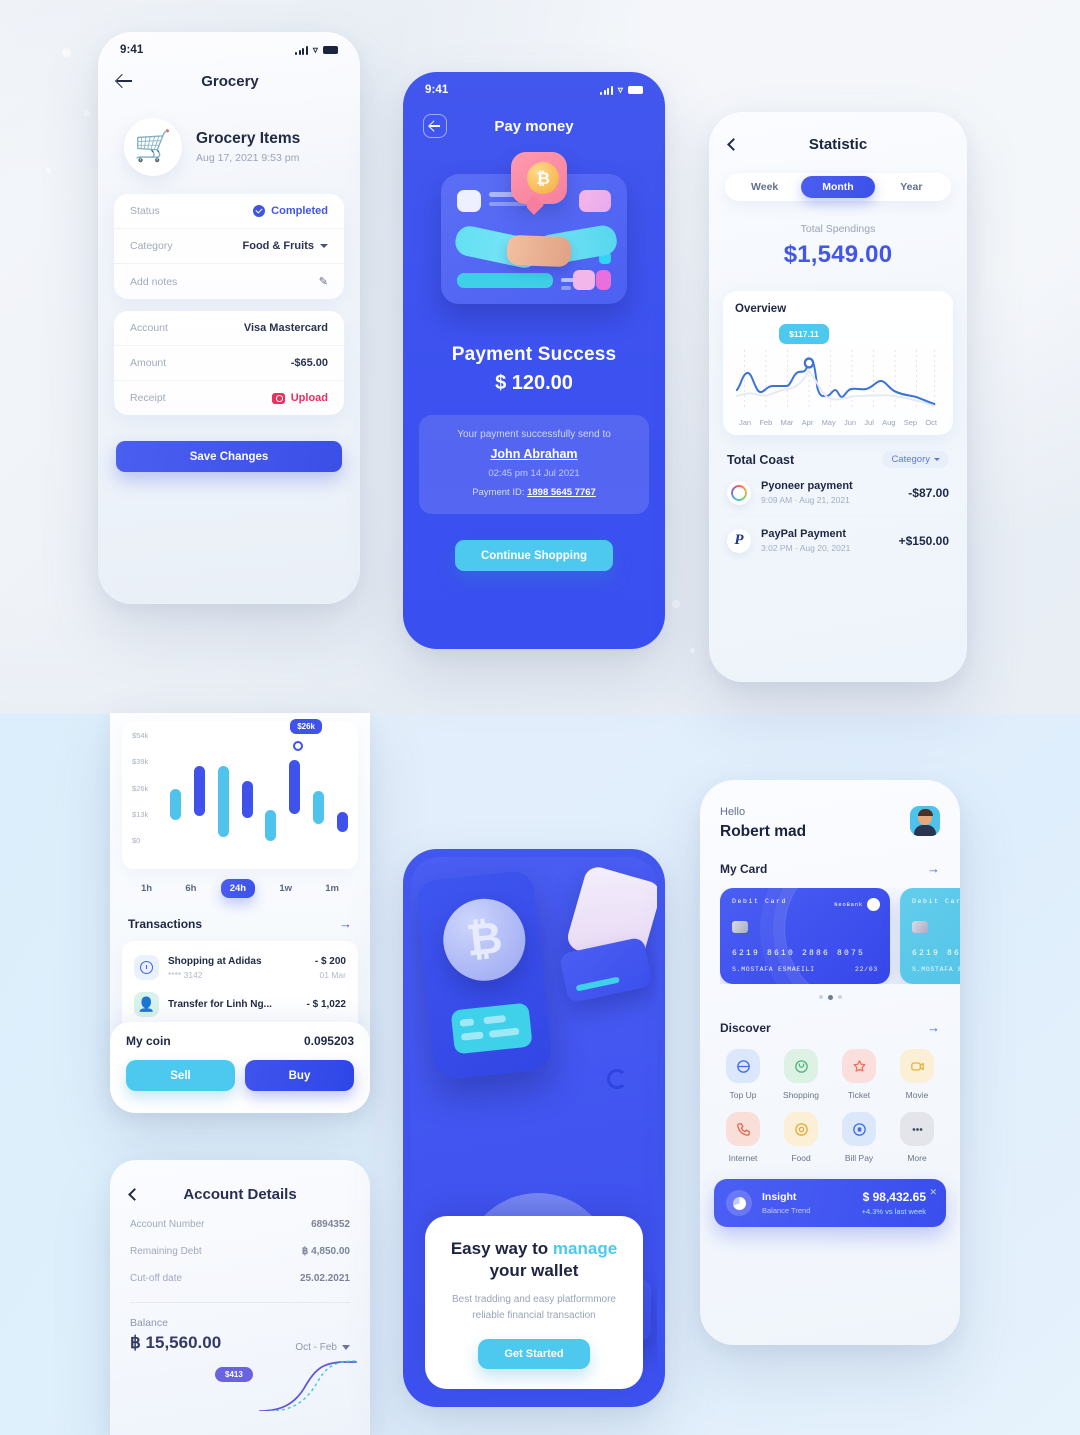  I want to click on upload-link: Upload, so click(309, 398).